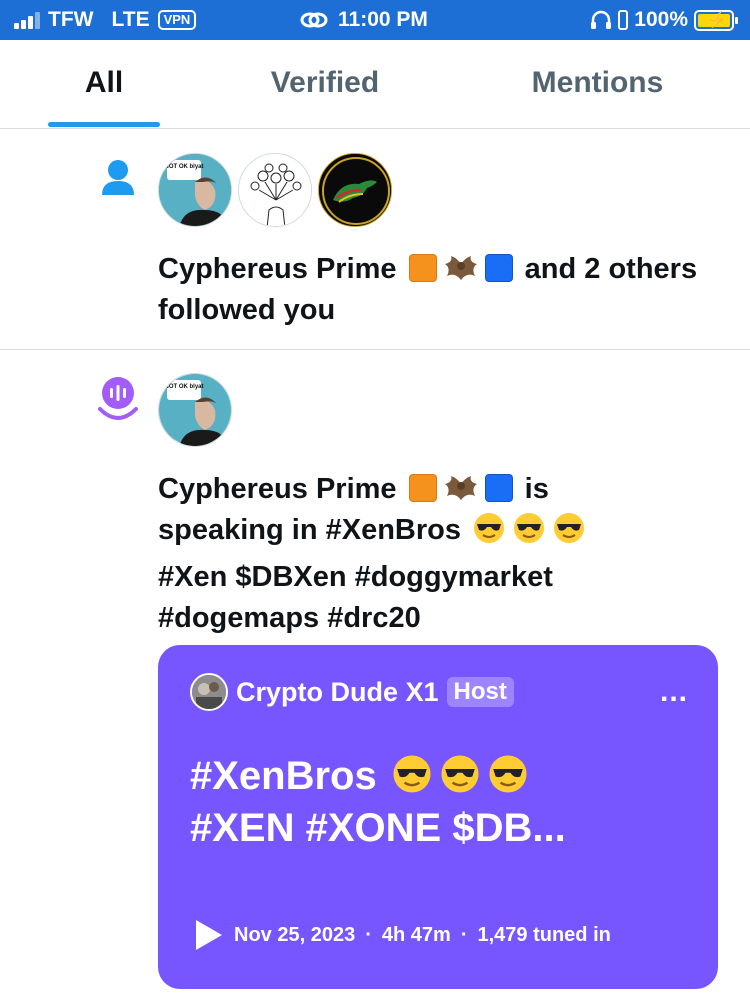 This screenshot has height=1002, width=750. I want to click on notification-tabs: All Verified Mentions, so click(375, 84).